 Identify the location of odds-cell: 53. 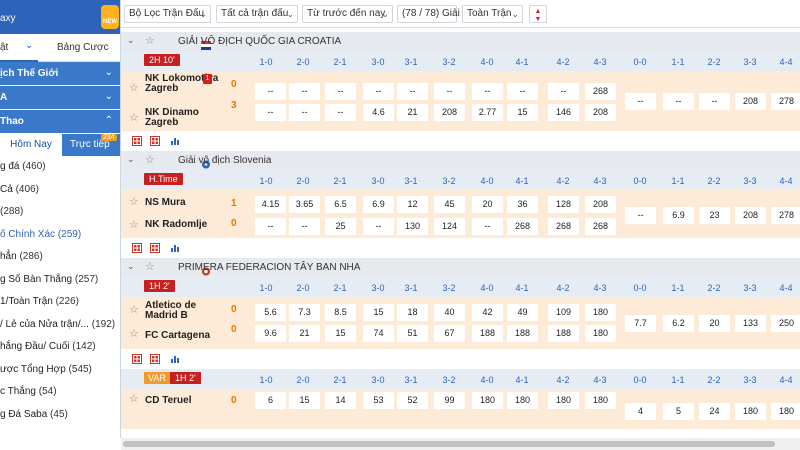
(378, 400).